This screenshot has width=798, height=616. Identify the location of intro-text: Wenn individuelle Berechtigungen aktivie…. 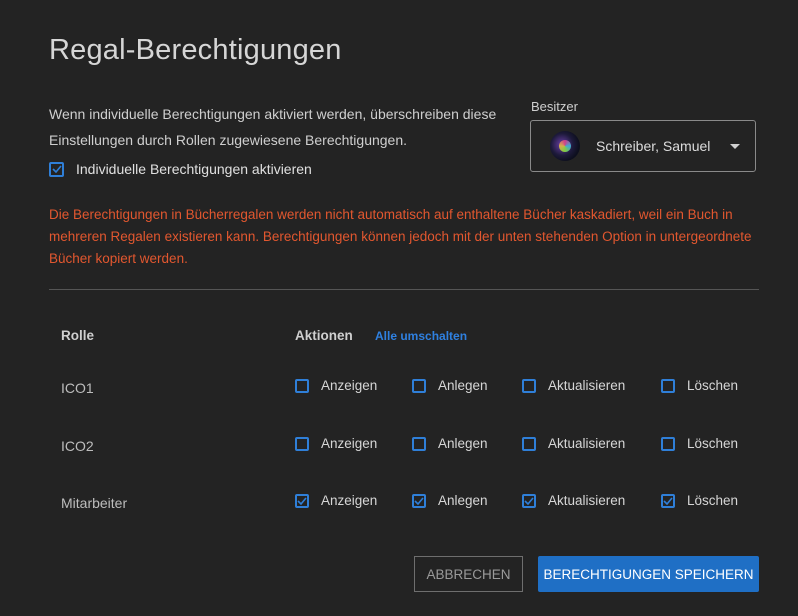
(273, 127).